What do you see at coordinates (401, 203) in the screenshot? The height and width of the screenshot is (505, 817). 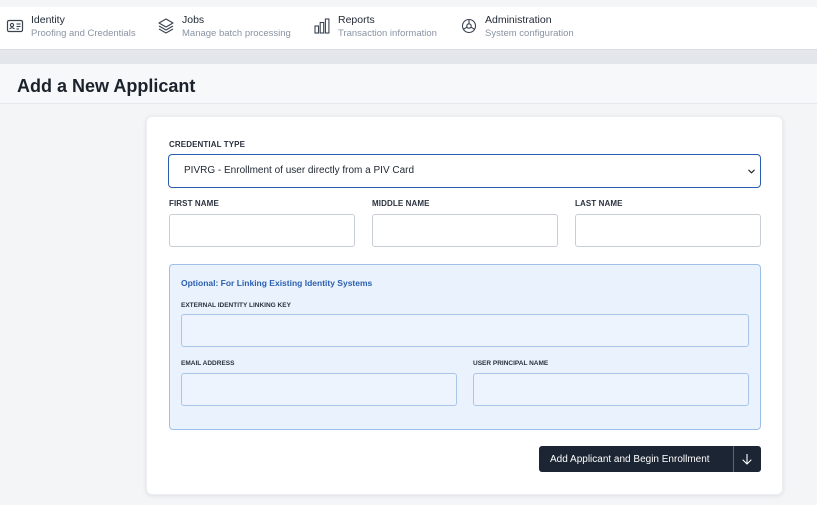 I see `middle-name-label: MIDDLE NAME` at bounding box center [401, 203].